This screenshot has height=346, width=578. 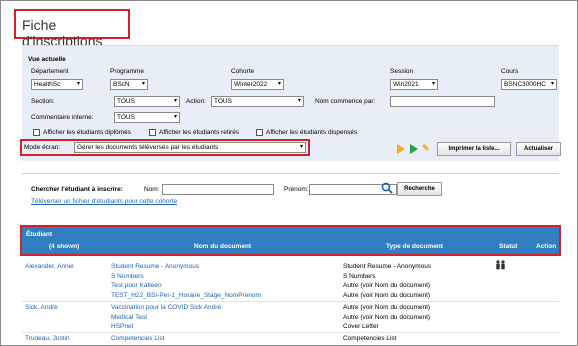 I want to click on departement-select: HealthSc ▾, so click(x=57, y=84).